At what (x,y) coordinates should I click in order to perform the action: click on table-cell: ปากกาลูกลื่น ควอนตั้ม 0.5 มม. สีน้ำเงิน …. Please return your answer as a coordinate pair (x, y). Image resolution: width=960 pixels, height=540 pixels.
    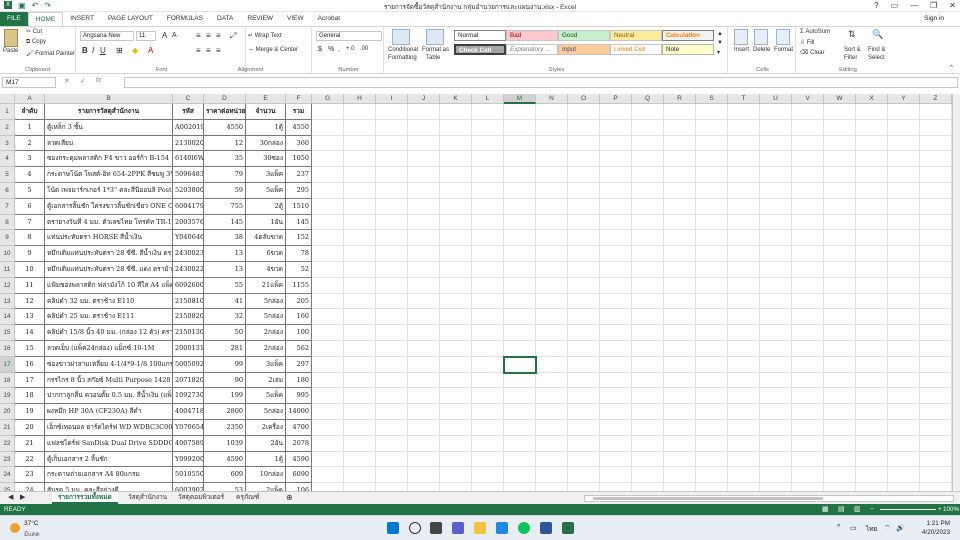
    Looking at the image, I should click on (109, 396).